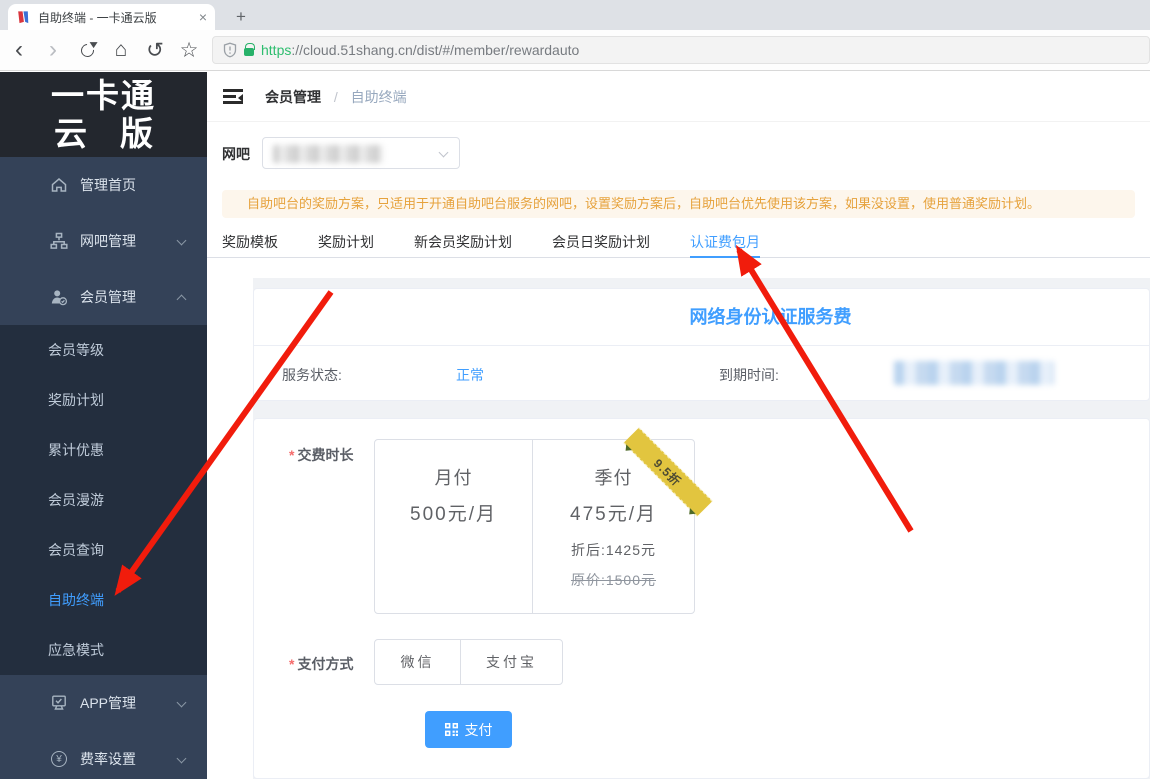 The image size is (1150, 779). I want to click on breadcrumb-bar: 会员管理 / 自助终端, so click(678, 97).